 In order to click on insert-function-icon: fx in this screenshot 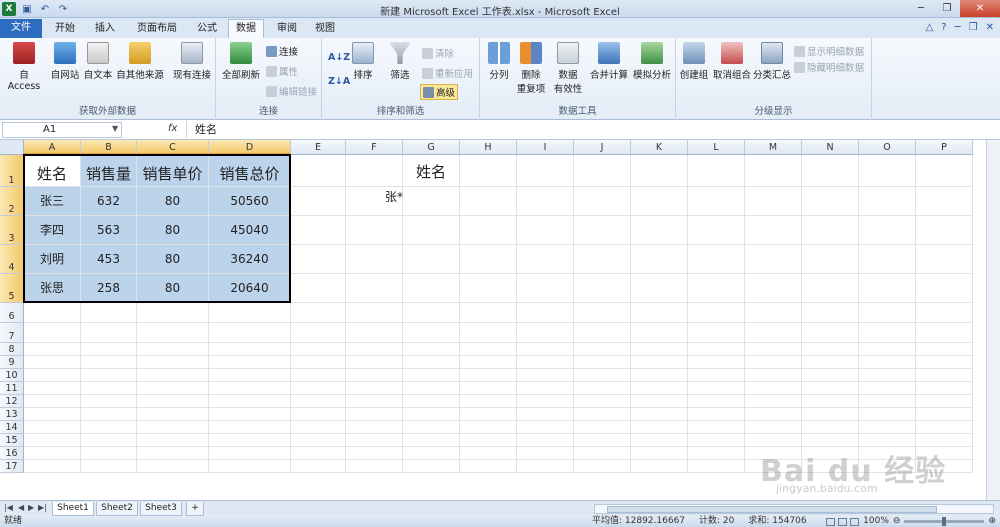, I will do `click(172, 128)`.